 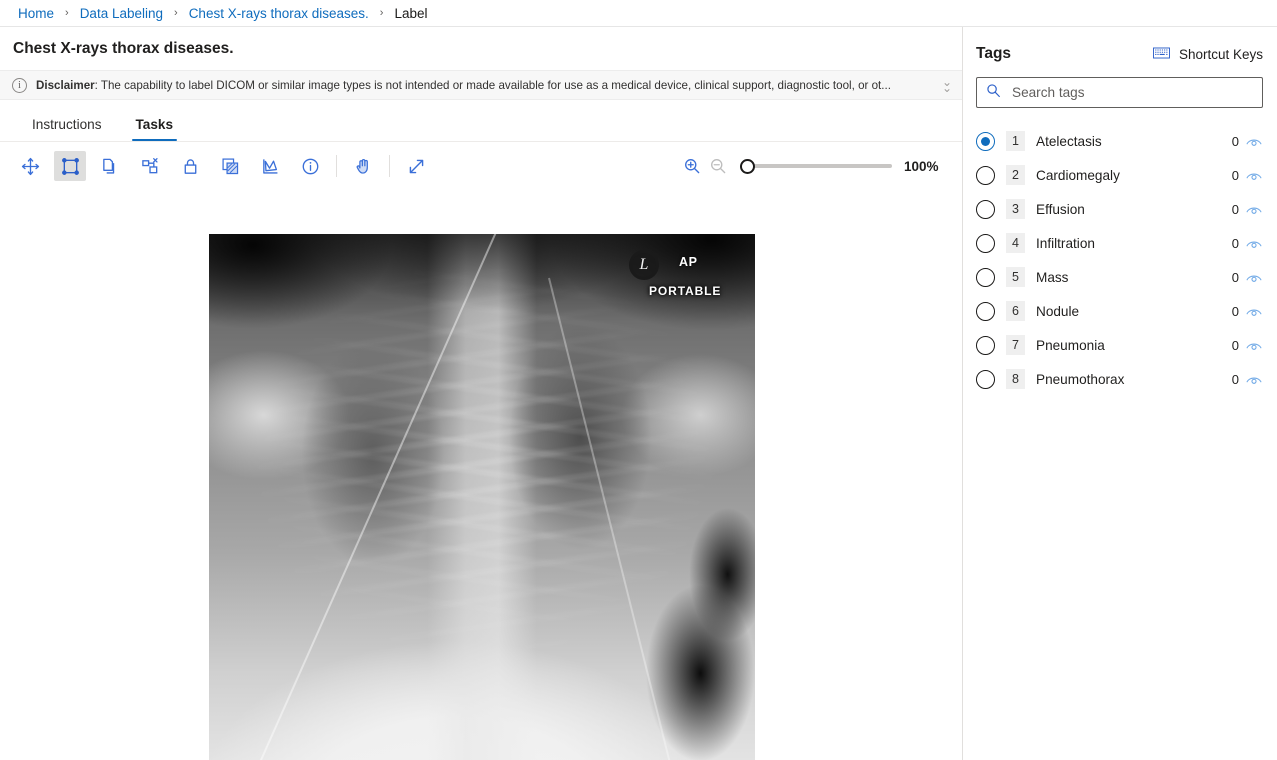 What do you see at coordinates (1015, 277) in the screenshot?
I see `tag-index: 5` at bounding box center [1015, 277].